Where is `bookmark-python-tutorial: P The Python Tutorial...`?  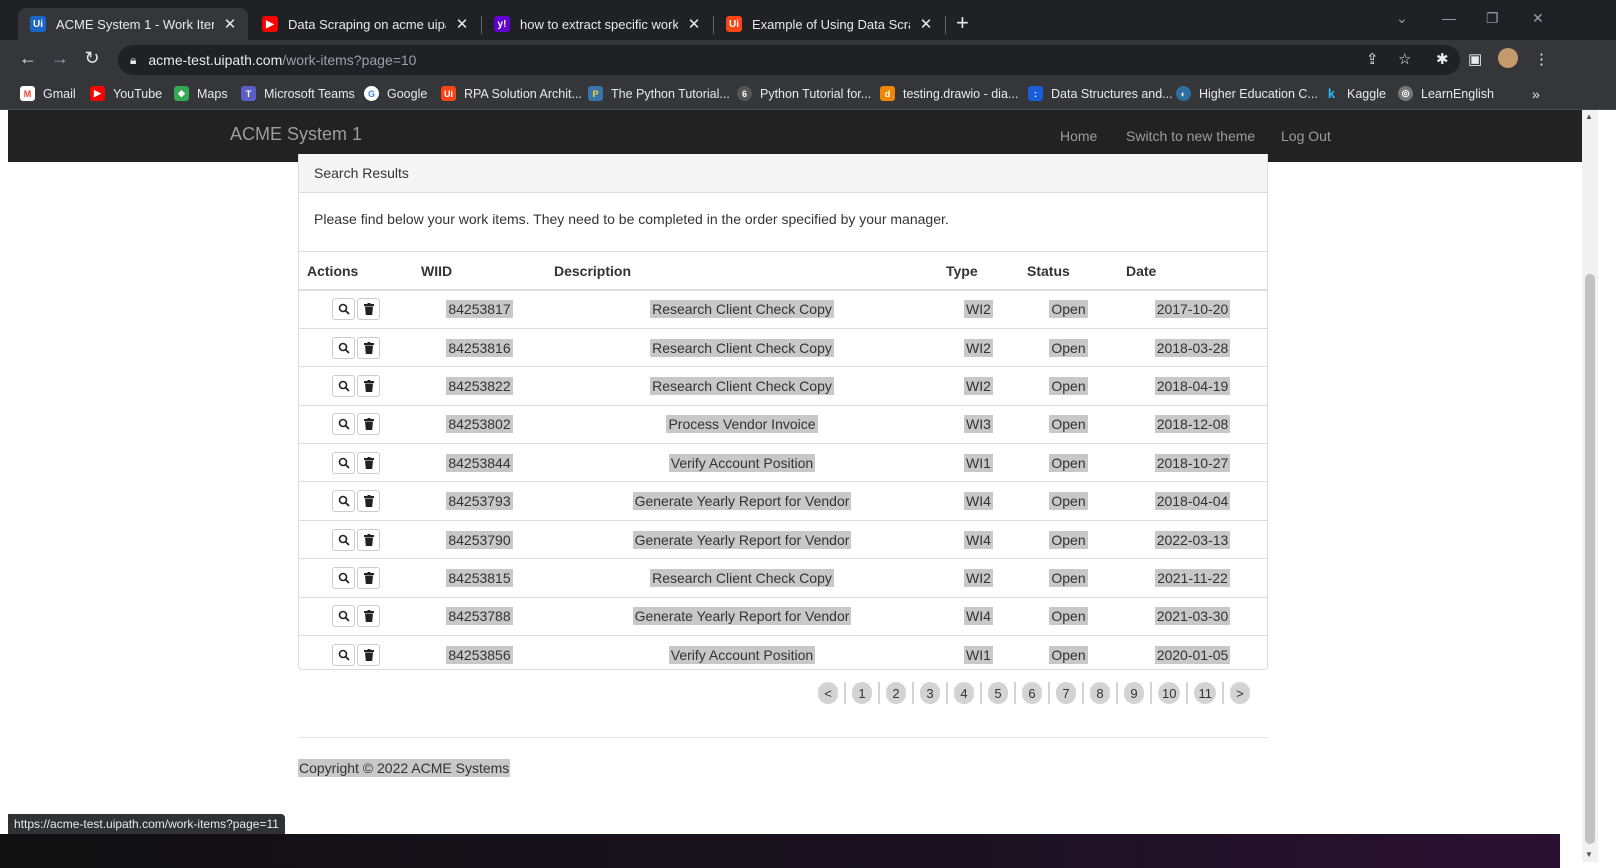
bookmark-python-tutorial: P The Python Tutorial... is located at coordinates (659, 93).